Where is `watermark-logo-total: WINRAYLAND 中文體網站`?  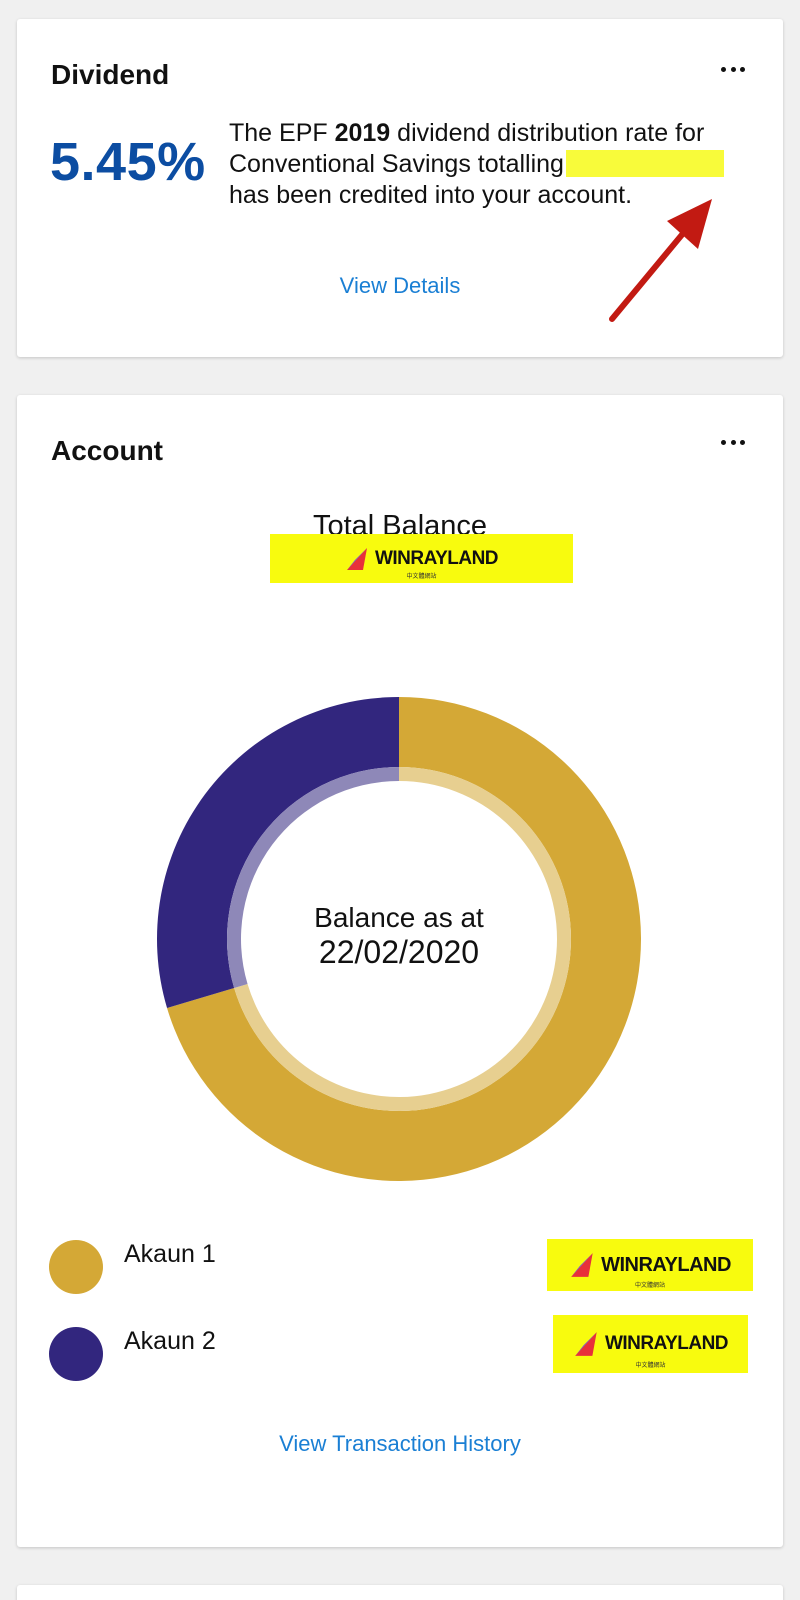 watermark-logo-total: WINRAYLAND 中文體網站 is located at coordinates (421, 558).